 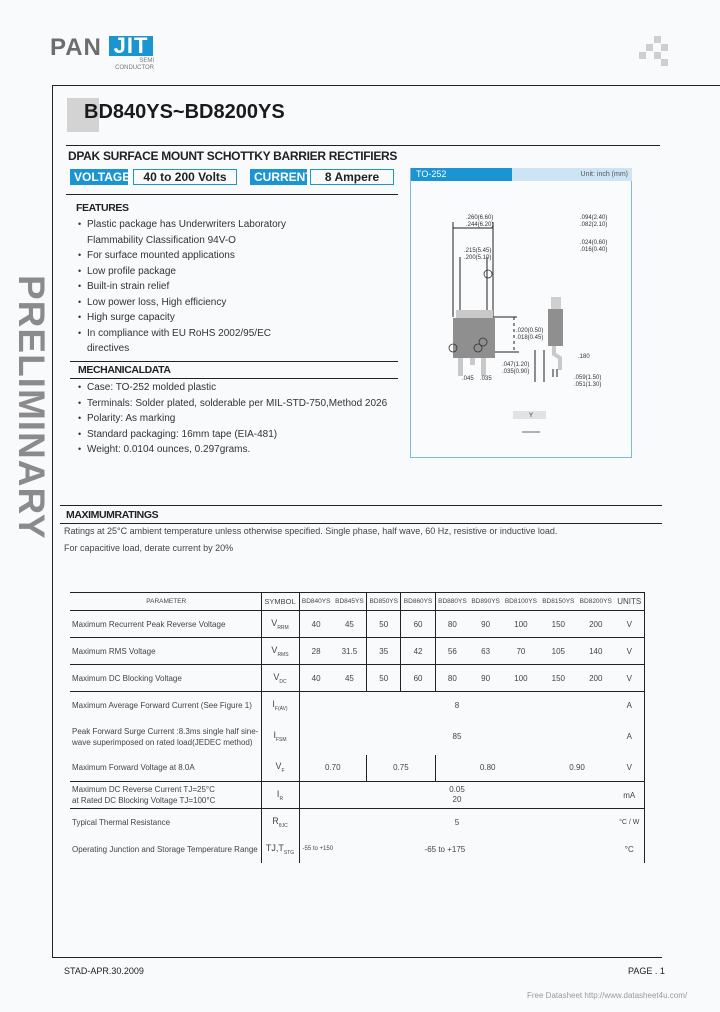 I want to click on cell-value: 90, so click(x=486, y=678).